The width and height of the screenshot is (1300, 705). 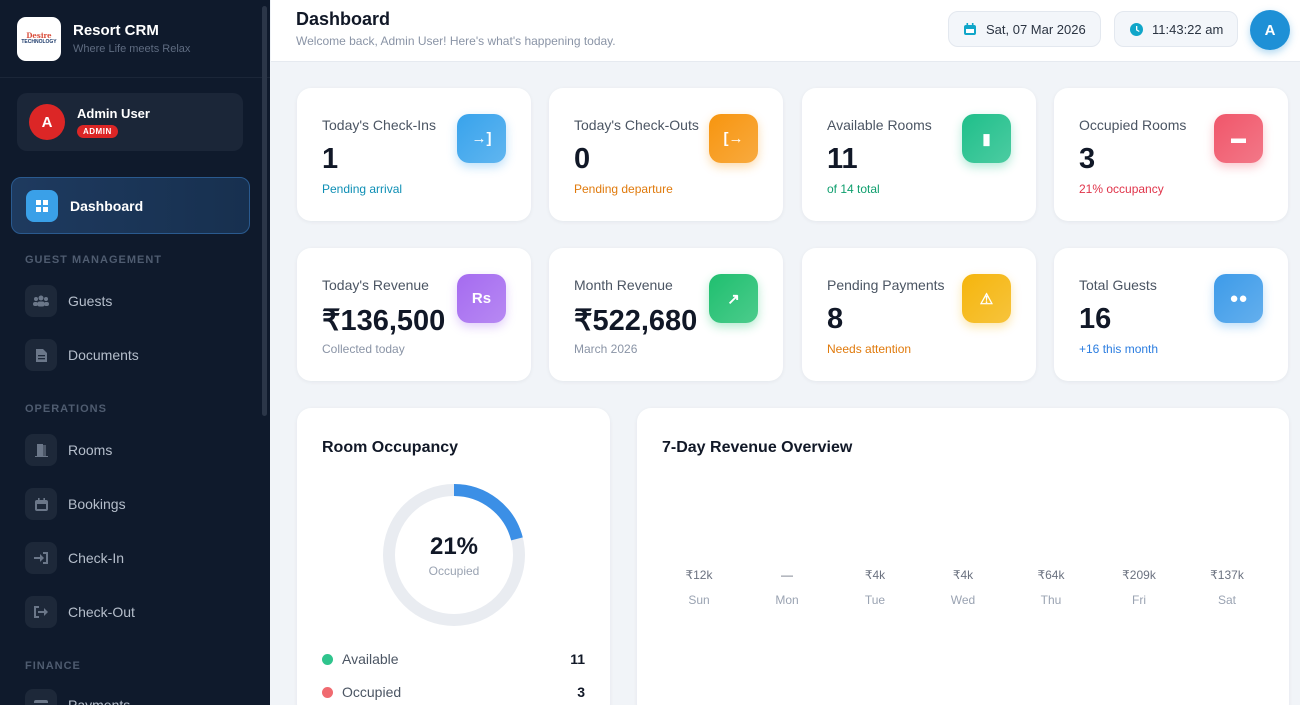 I want to click on page-title: Dashboard, so click(x=343, y=19).